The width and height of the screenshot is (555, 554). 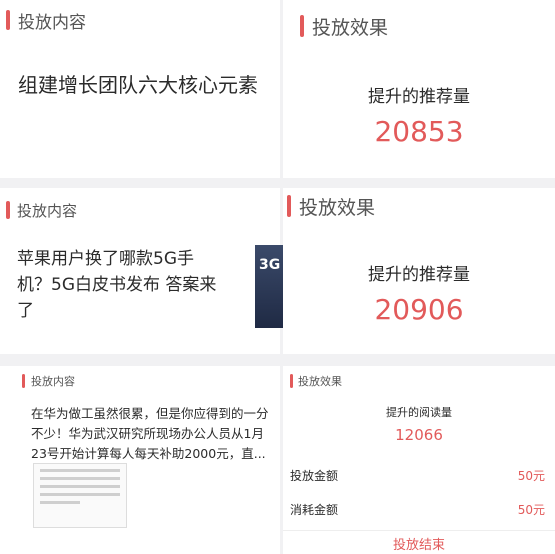 I want to click on effect-card-2: 投放效果 提升的推荐量 20906, so click(x=419, y=271).